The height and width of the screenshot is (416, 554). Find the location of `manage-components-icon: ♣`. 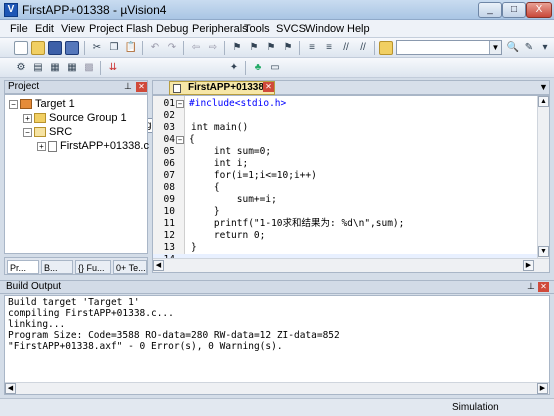

manage-components-icon: ♣ is located at coordinates (258, 68).